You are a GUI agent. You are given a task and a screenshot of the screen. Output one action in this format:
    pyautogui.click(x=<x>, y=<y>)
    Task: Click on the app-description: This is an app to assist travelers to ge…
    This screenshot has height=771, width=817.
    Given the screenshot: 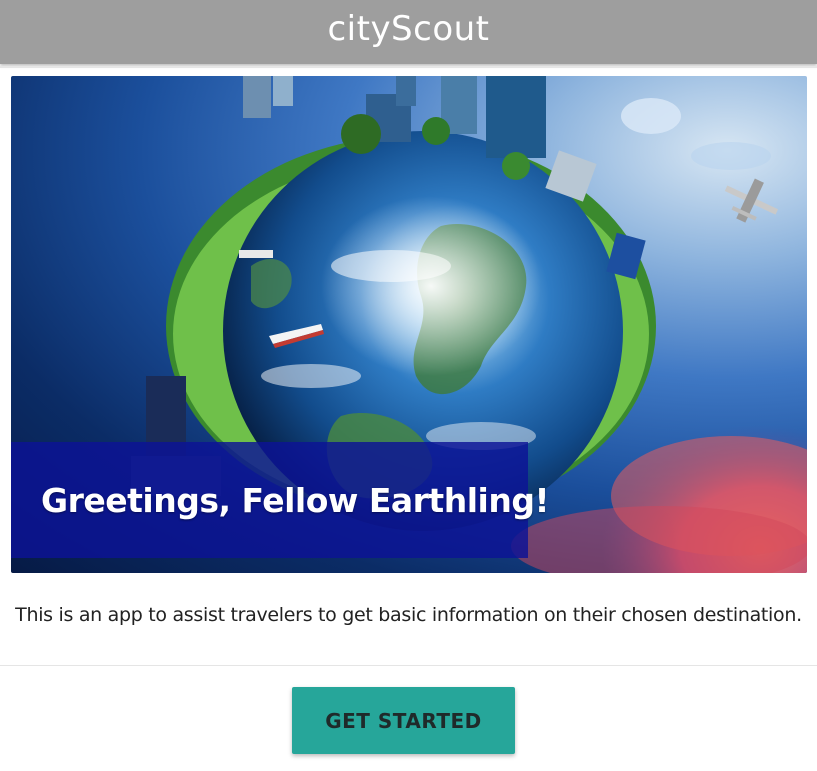 What is the action you would take?
    pyautogui.click(x=408, y=615)
    